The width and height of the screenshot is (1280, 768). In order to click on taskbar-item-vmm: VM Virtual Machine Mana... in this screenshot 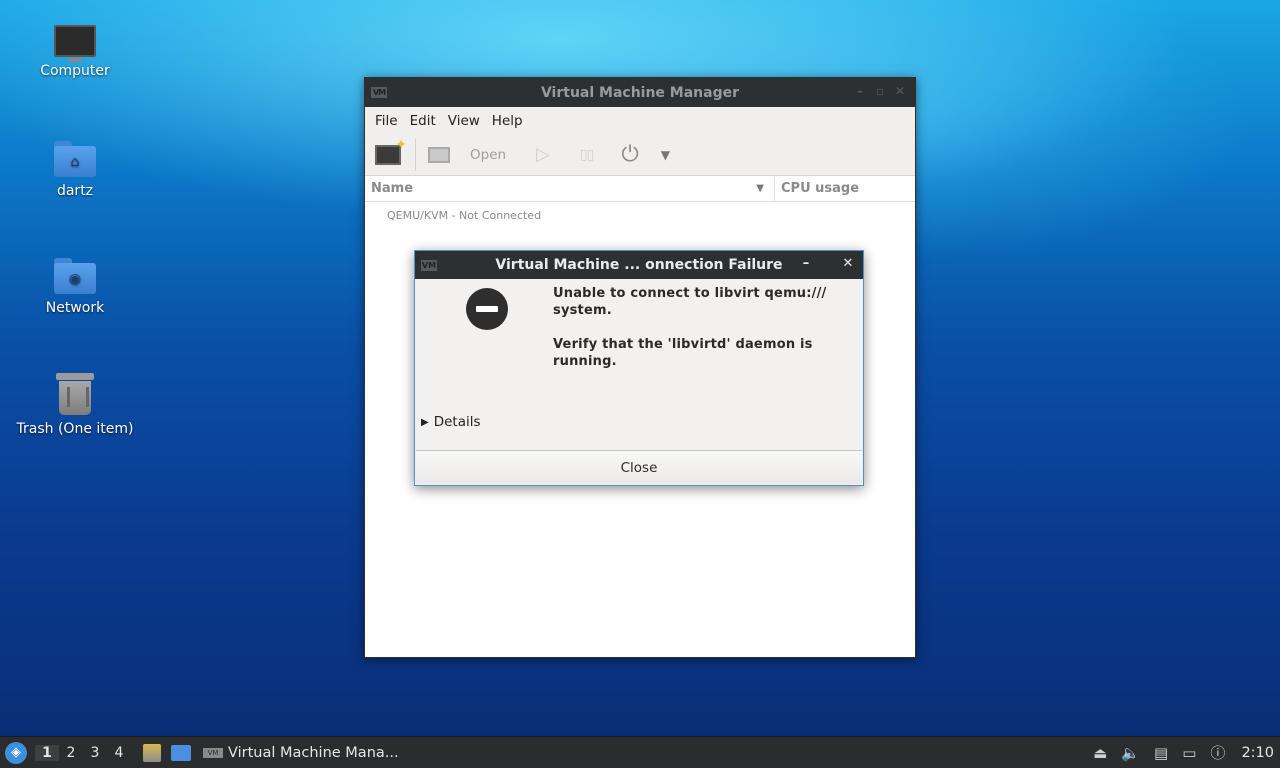, I will do `click(301, 753)`.